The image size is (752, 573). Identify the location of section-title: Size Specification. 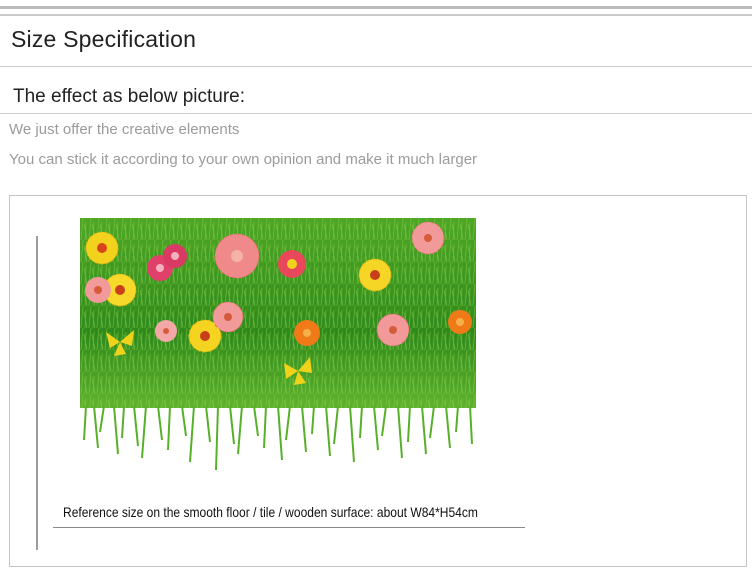
(104, 39).